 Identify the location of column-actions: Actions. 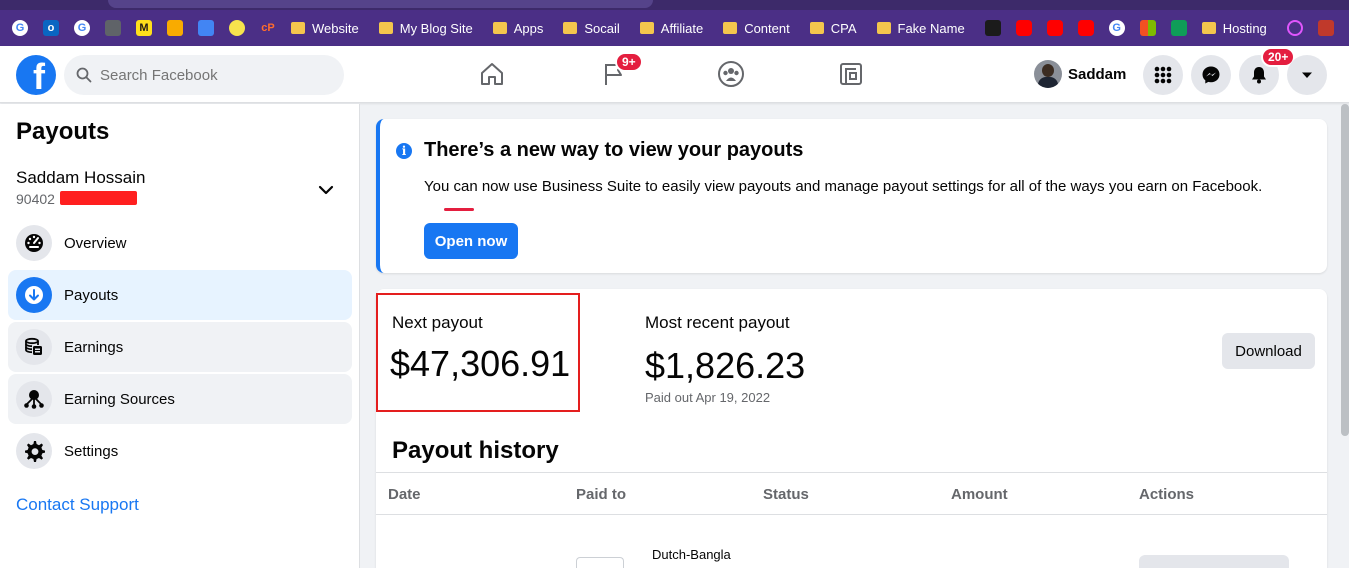
(1167, 494).